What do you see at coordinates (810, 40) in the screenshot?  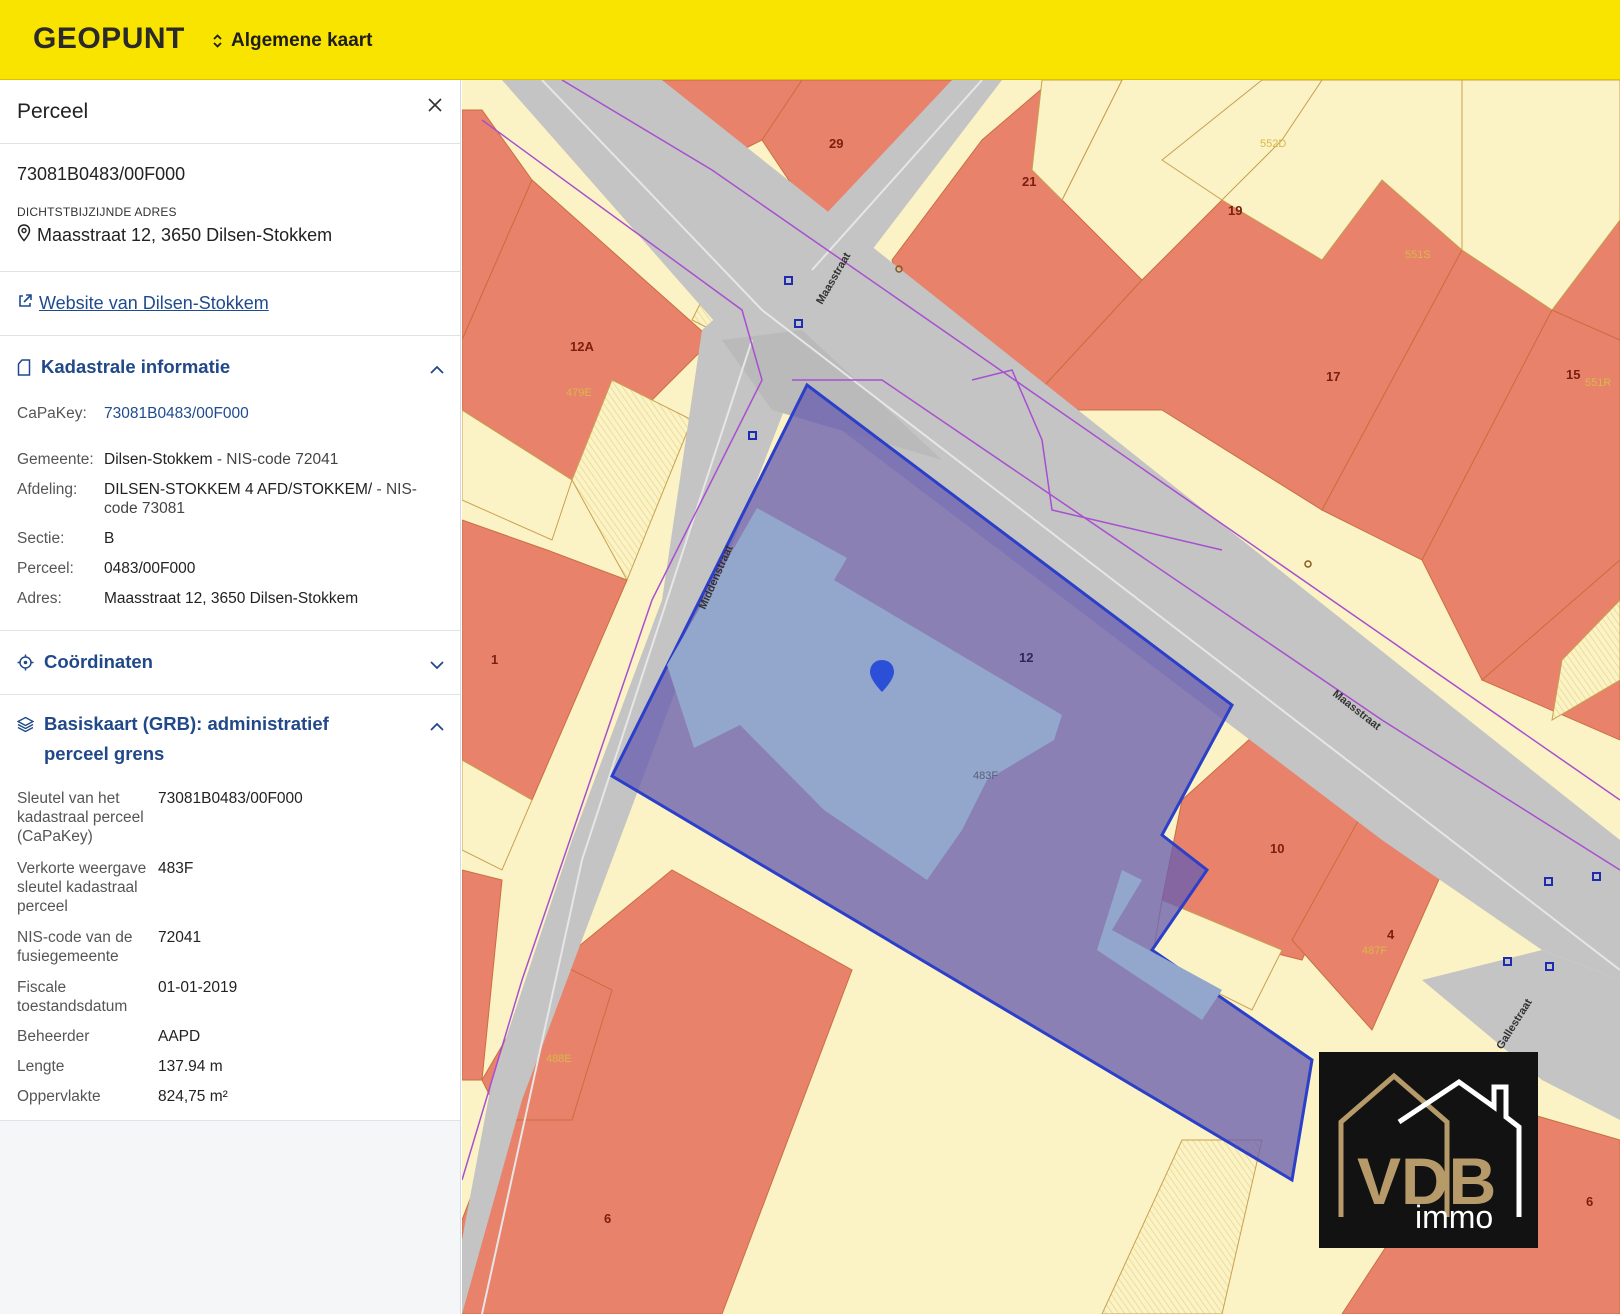 I see `top-bar: GEOPUNT Algemene kaart` at bounding box center [810, 40].